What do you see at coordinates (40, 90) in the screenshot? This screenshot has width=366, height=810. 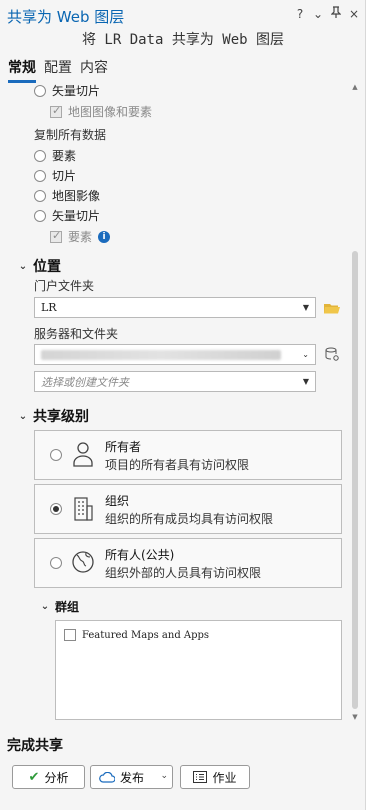 I see `radio-vector-tile-top` at bounding box center [40, 90].